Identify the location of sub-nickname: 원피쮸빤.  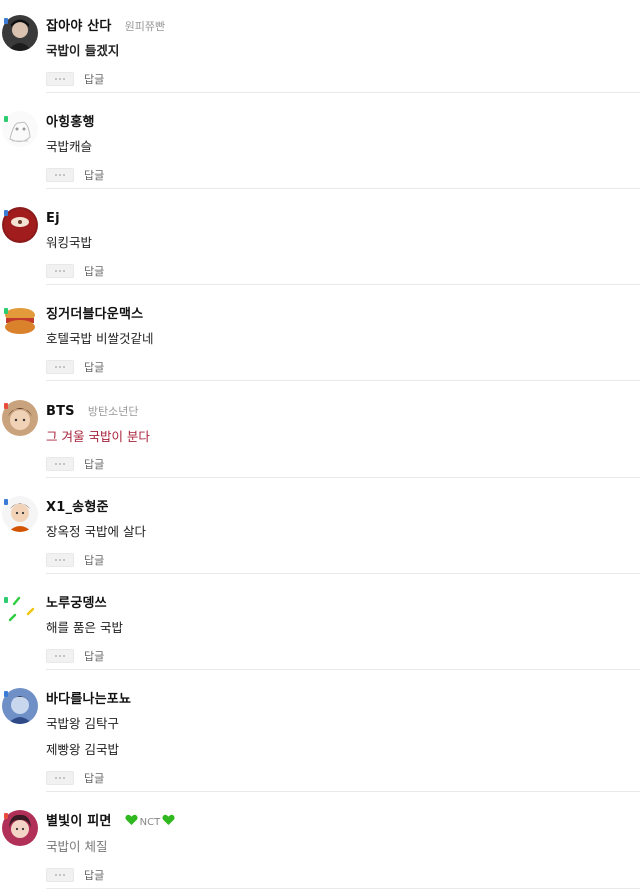
(145, 26).